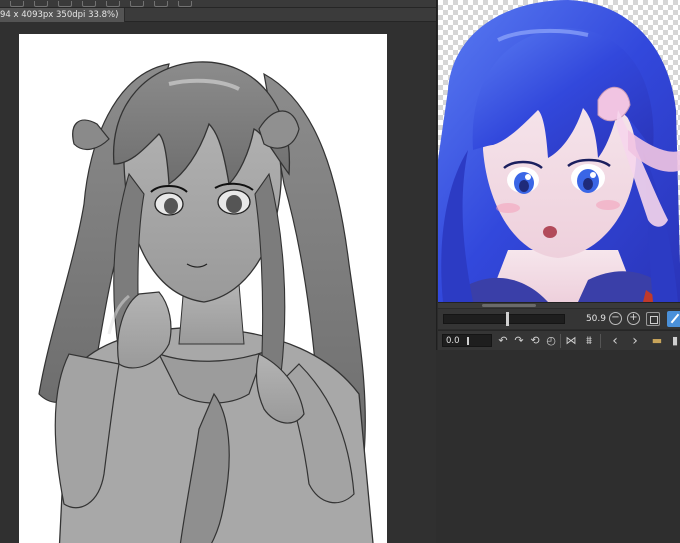 This screenshot has width=680, height=543. Describe the element at coordinates (218, 15) in the screenshot. I see `canvas-tab-bar: 94 x 4093px 350dpi 33.8%)` at that location.